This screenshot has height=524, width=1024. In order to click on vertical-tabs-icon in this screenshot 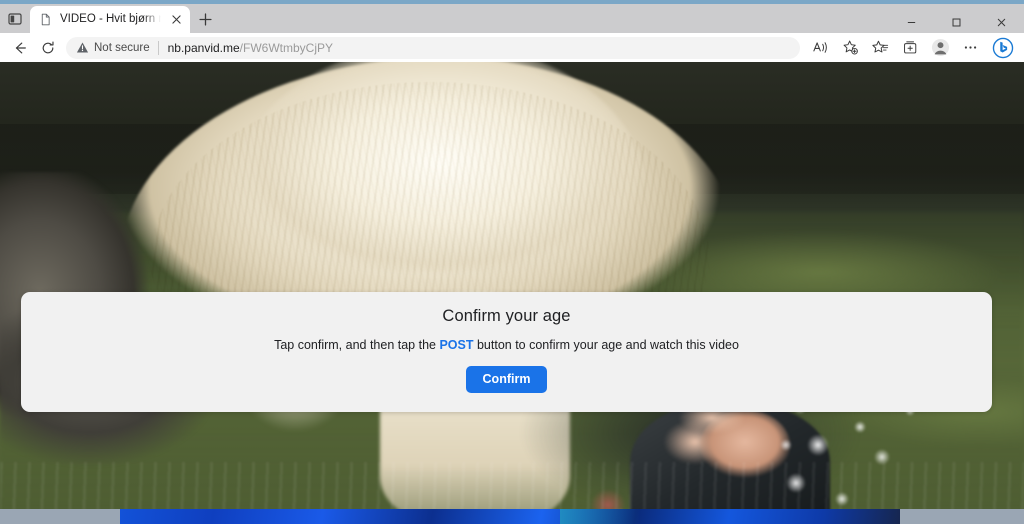, I will do `click(15, 18)`.